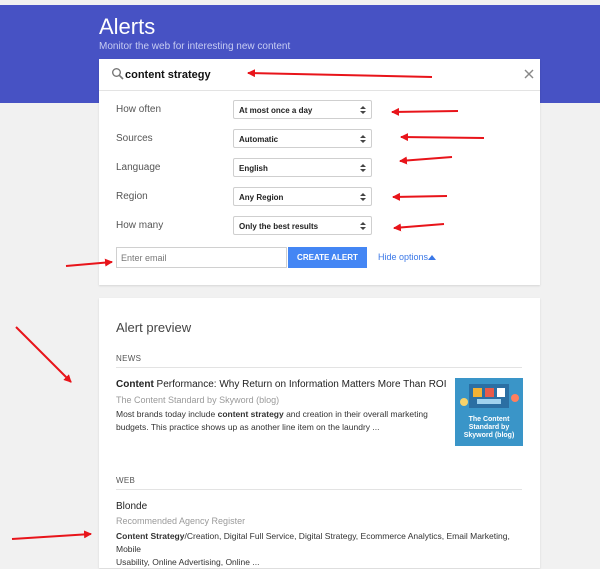  What do you see at coordinates (250, 414) in the screenshot?
I see `news-snippet-keyword: content strategy` at bounding box center [250, 414].